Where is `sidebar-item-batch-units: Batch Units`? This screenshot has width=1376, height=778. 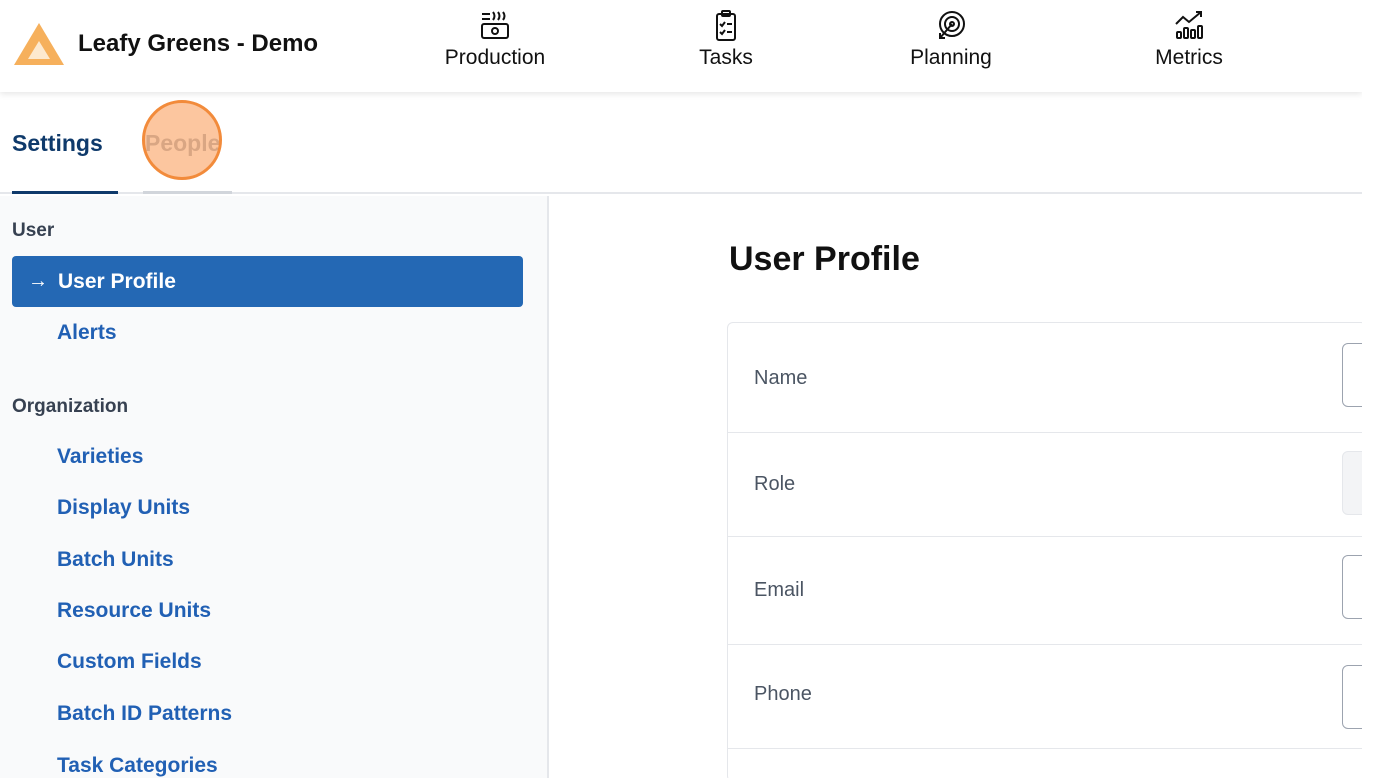
sidebar-item-batch-units: Batch Units is located at coordinates (115, 560).